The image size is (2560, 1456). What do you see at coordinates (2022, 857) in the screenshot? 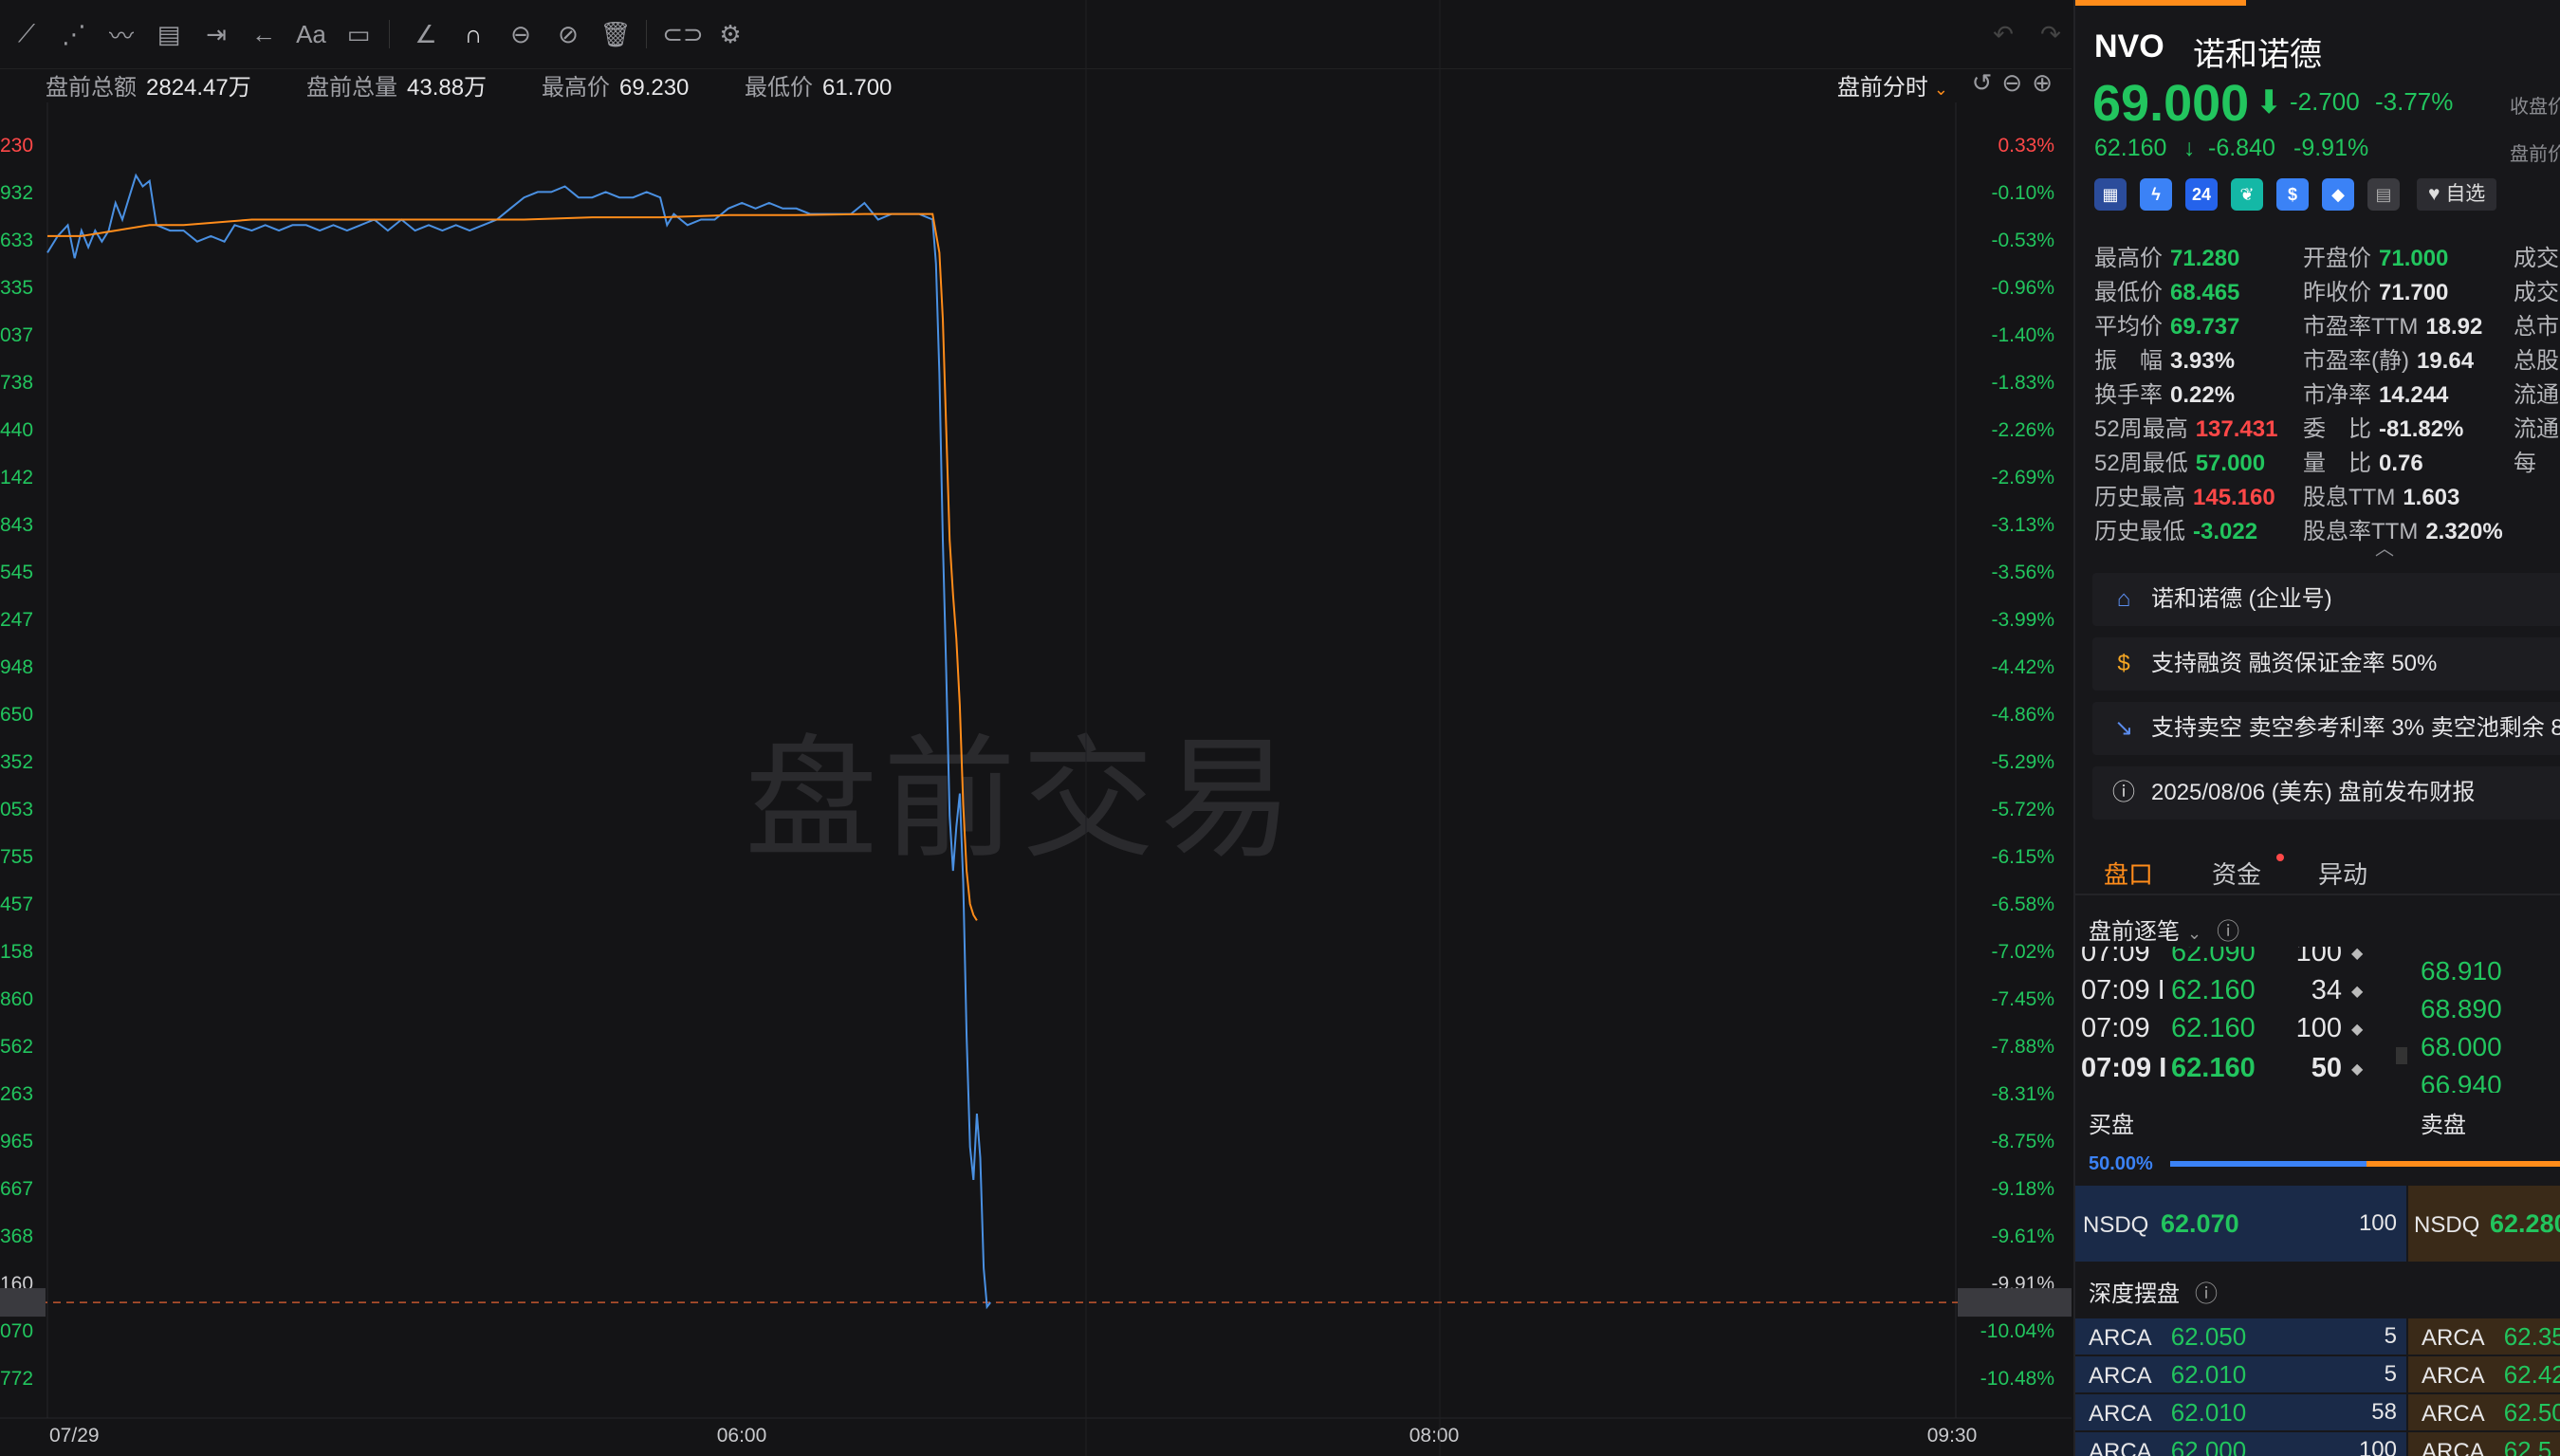
I see `right-axis-label: -6.15%` at bounding box center [2022, 857].